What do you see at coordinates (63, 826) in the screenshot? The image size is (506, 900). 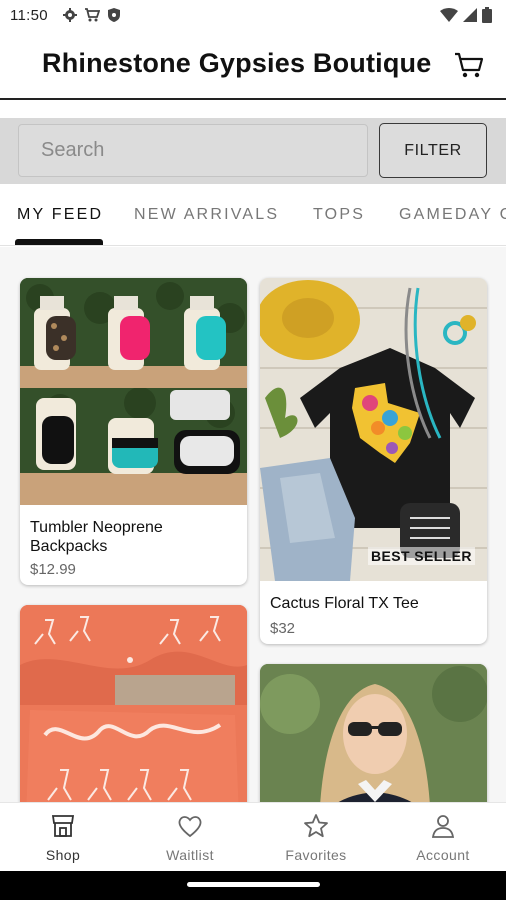 I see `shop-icon` at bounding box center [63, 826].